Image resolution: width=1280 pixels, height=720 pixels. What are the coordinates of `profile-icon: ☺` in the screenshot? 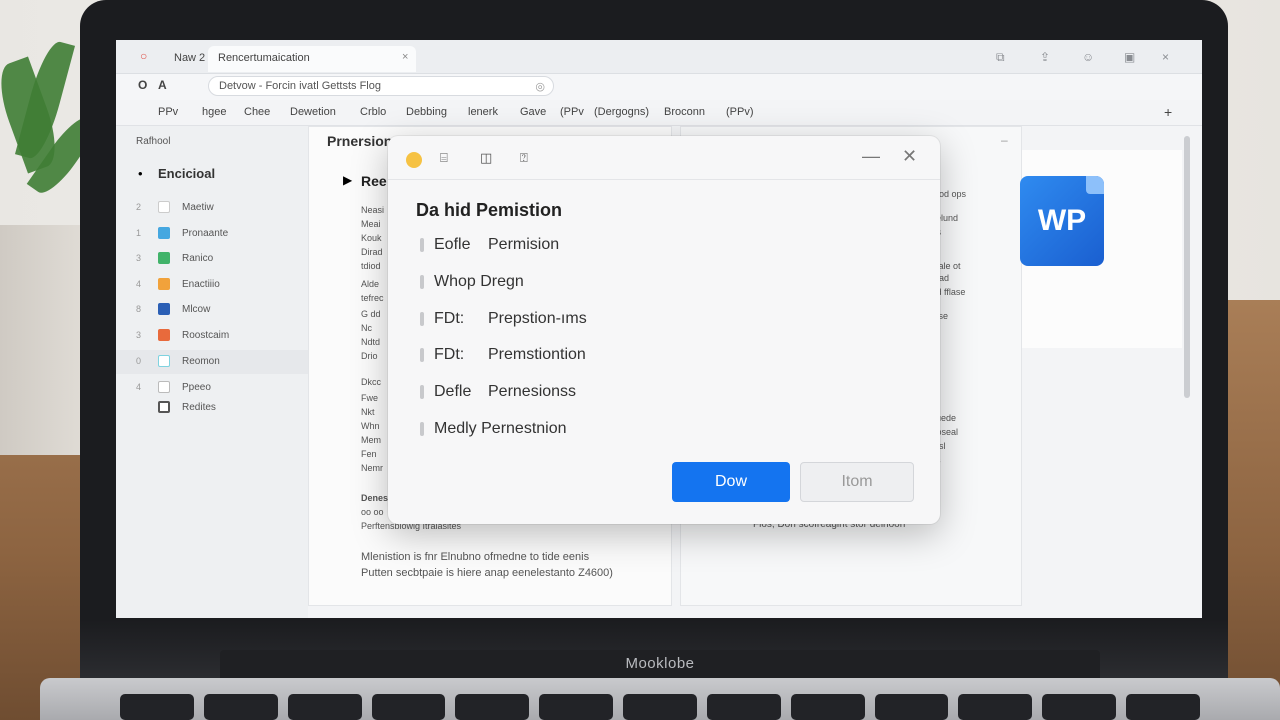 It's located at (1088, 57).